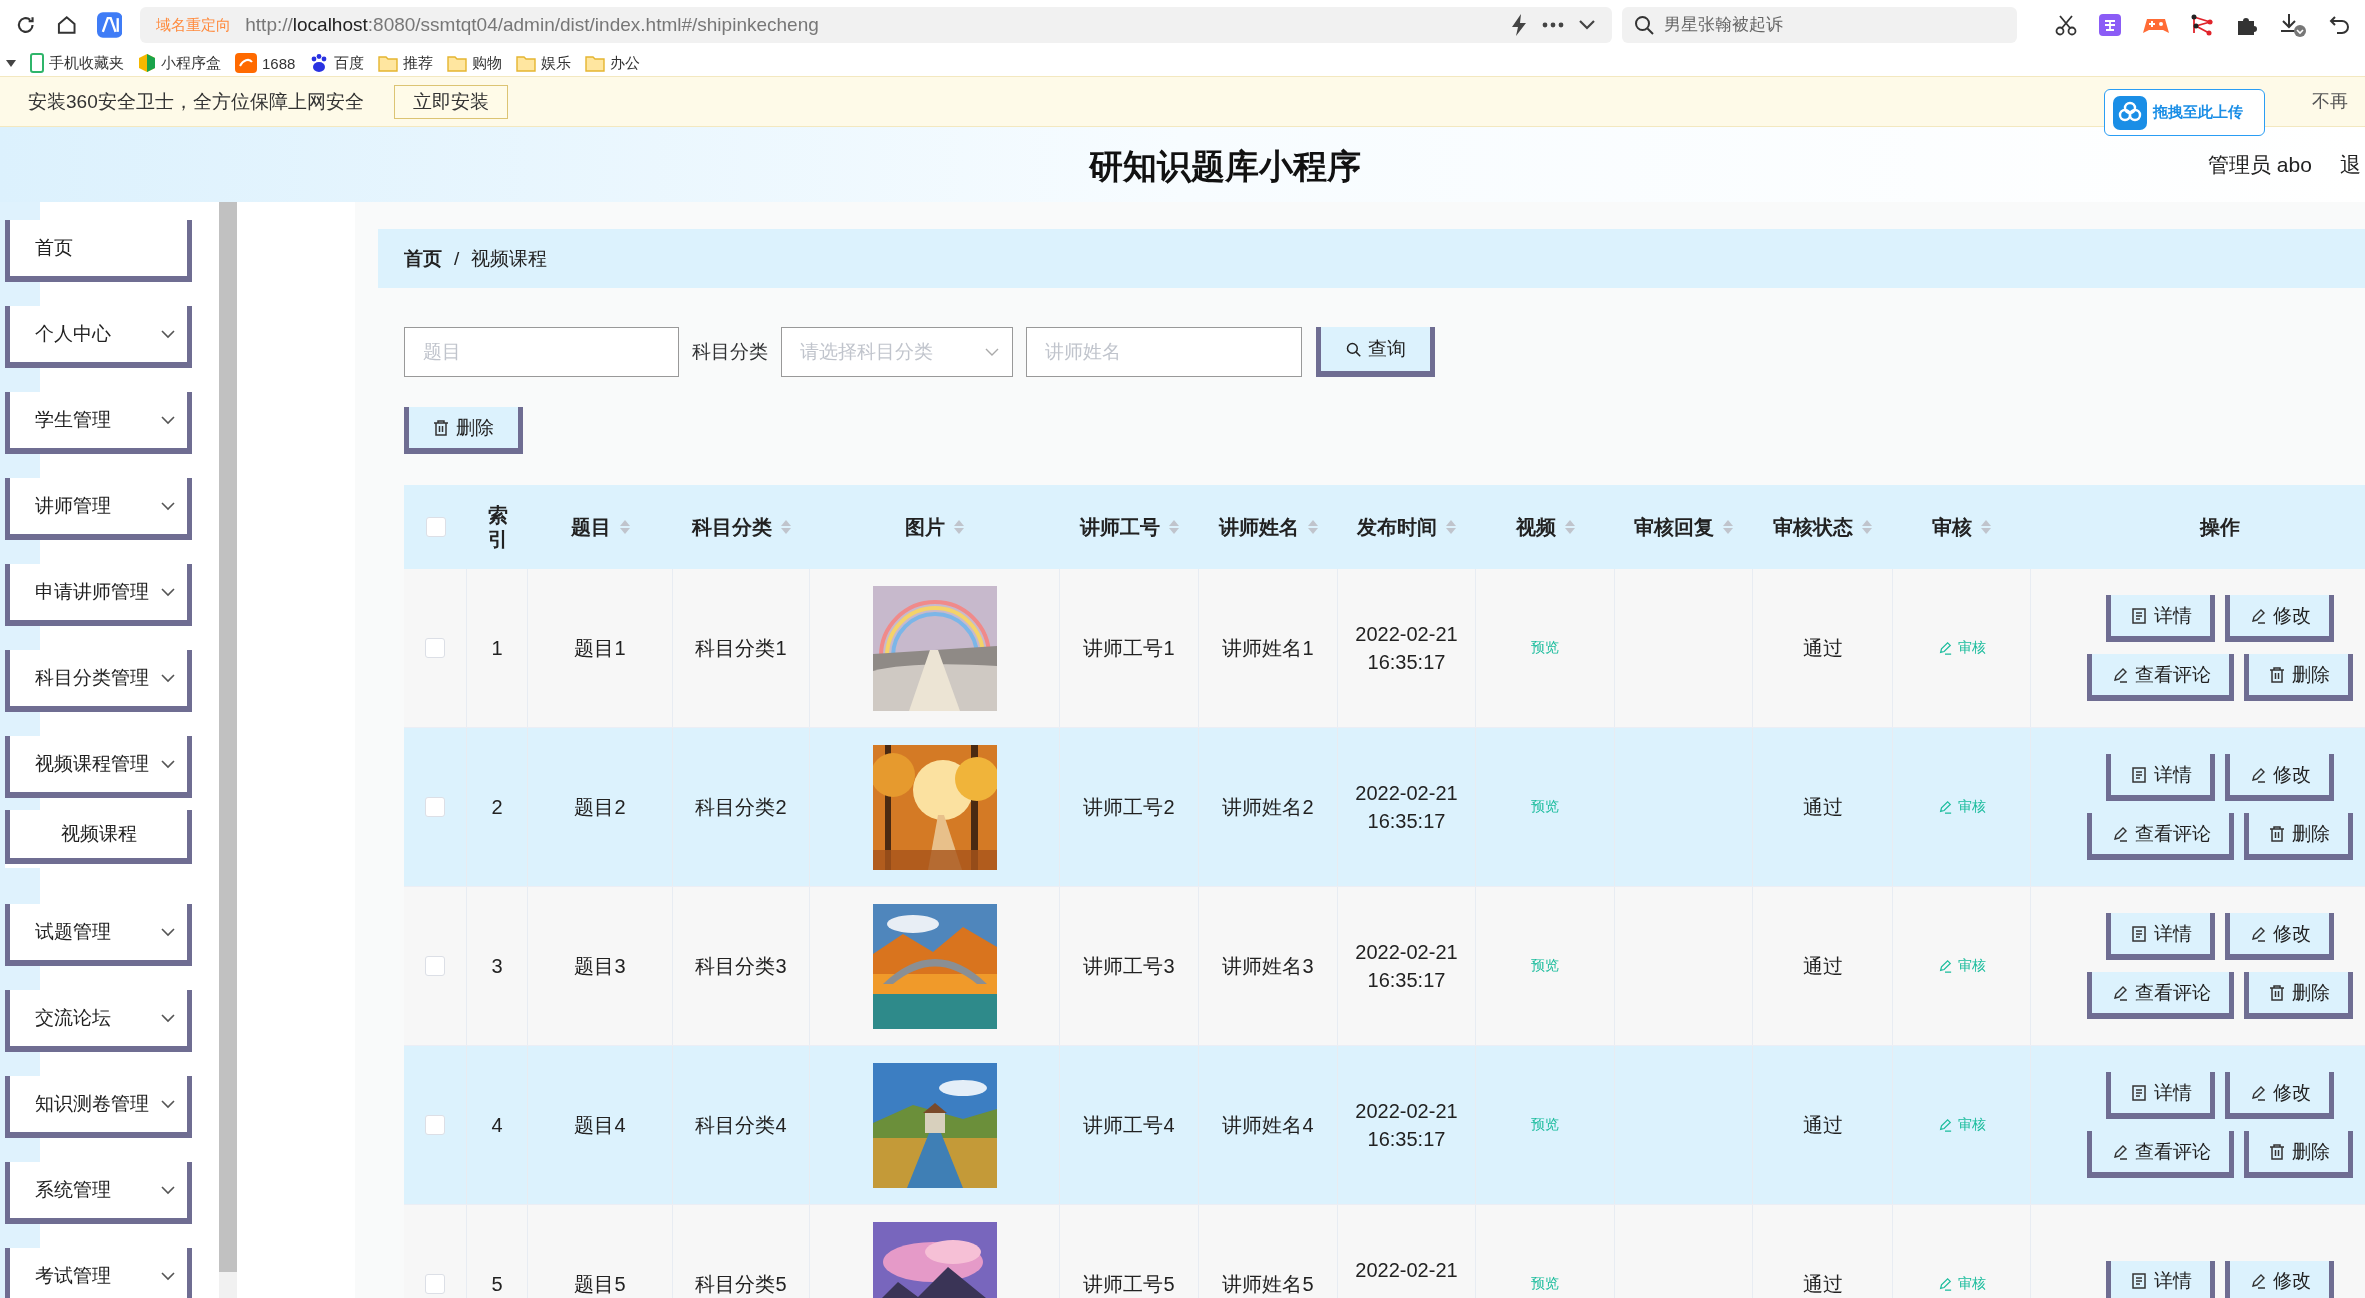 The height and width of the screenshot is (1298, 2365). I want to click on sidebar-item: 申请讲师管理, so click(98, 595).